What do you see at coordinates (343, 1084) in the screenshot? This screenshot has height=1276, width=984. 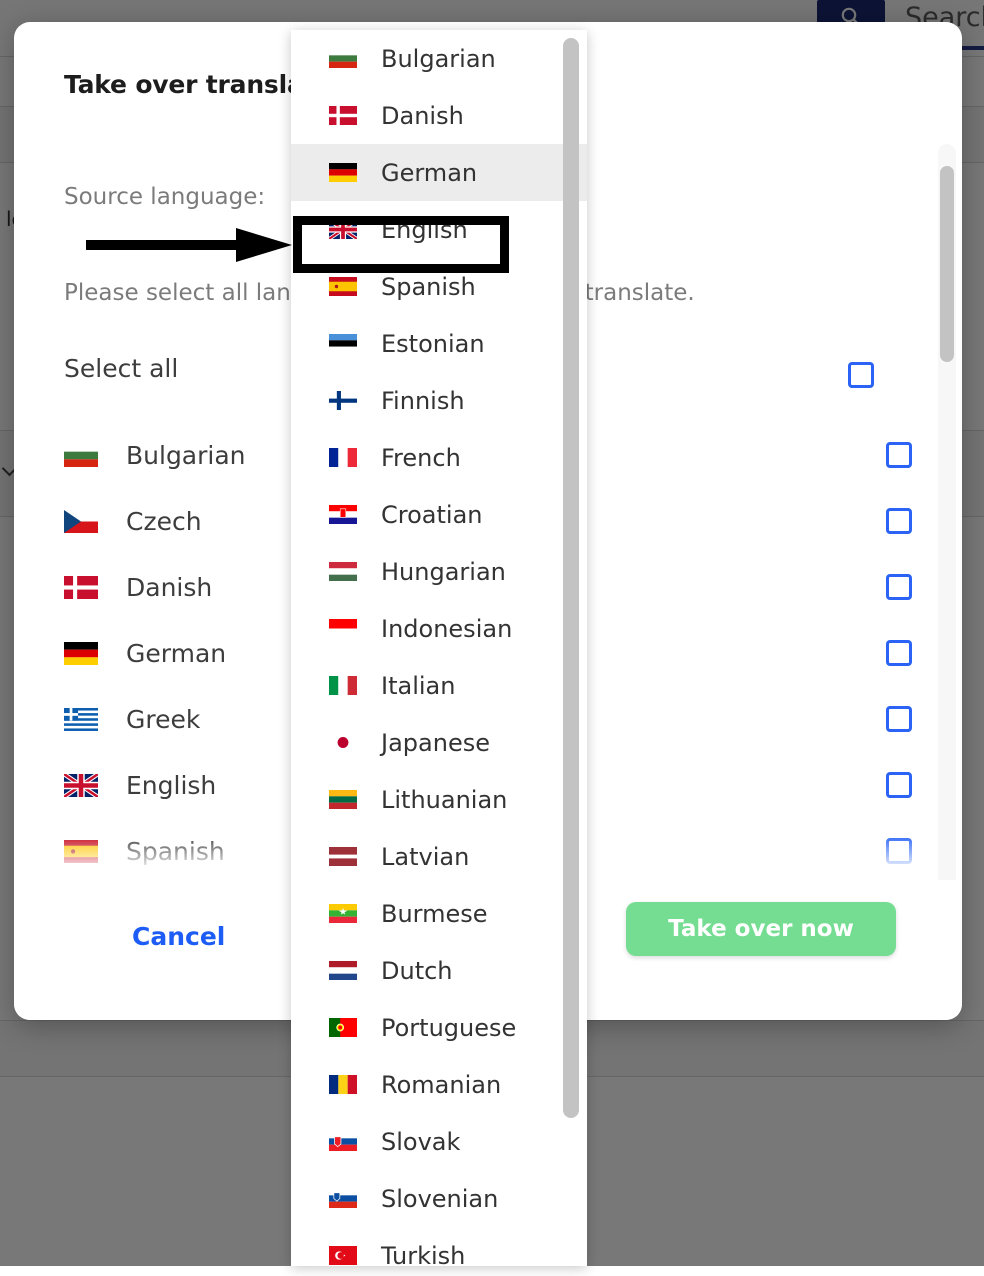 I see `flag-icon-ro` at bounding box center [343, 1084].